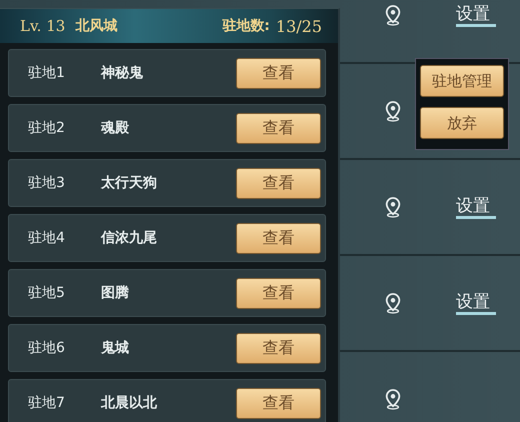  What do you see at coordinates (129, 183) in the screenshot?
I see `garrison-name: 太行天狗` at bounding box center [129, 183].